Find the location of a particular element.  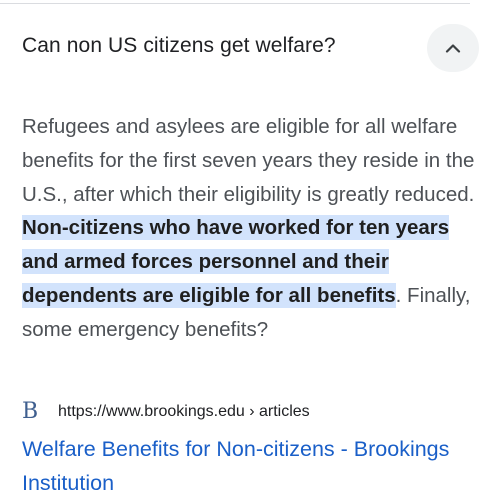

collapse-button is located at coordinates (453, 48).